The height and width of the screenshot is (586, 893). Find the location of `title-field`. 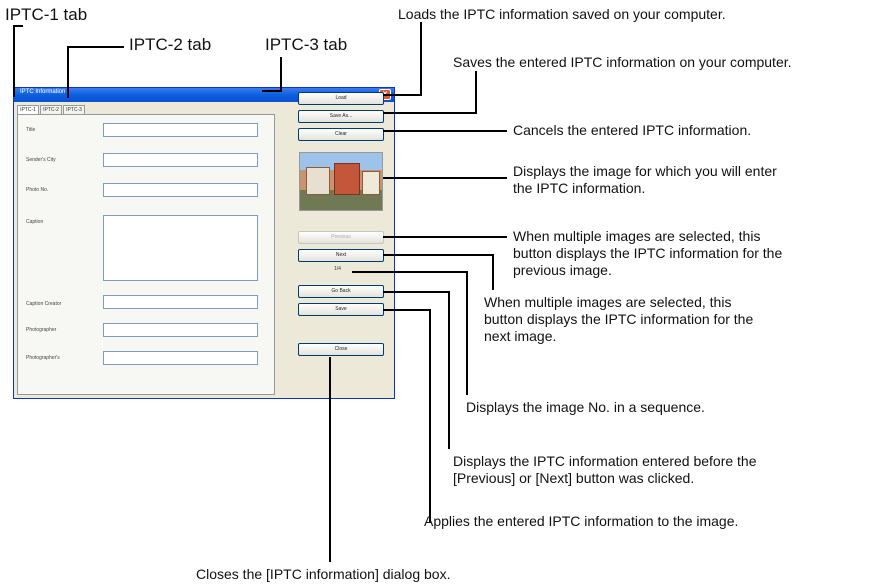

title-field is located at coordinates (180, 130).